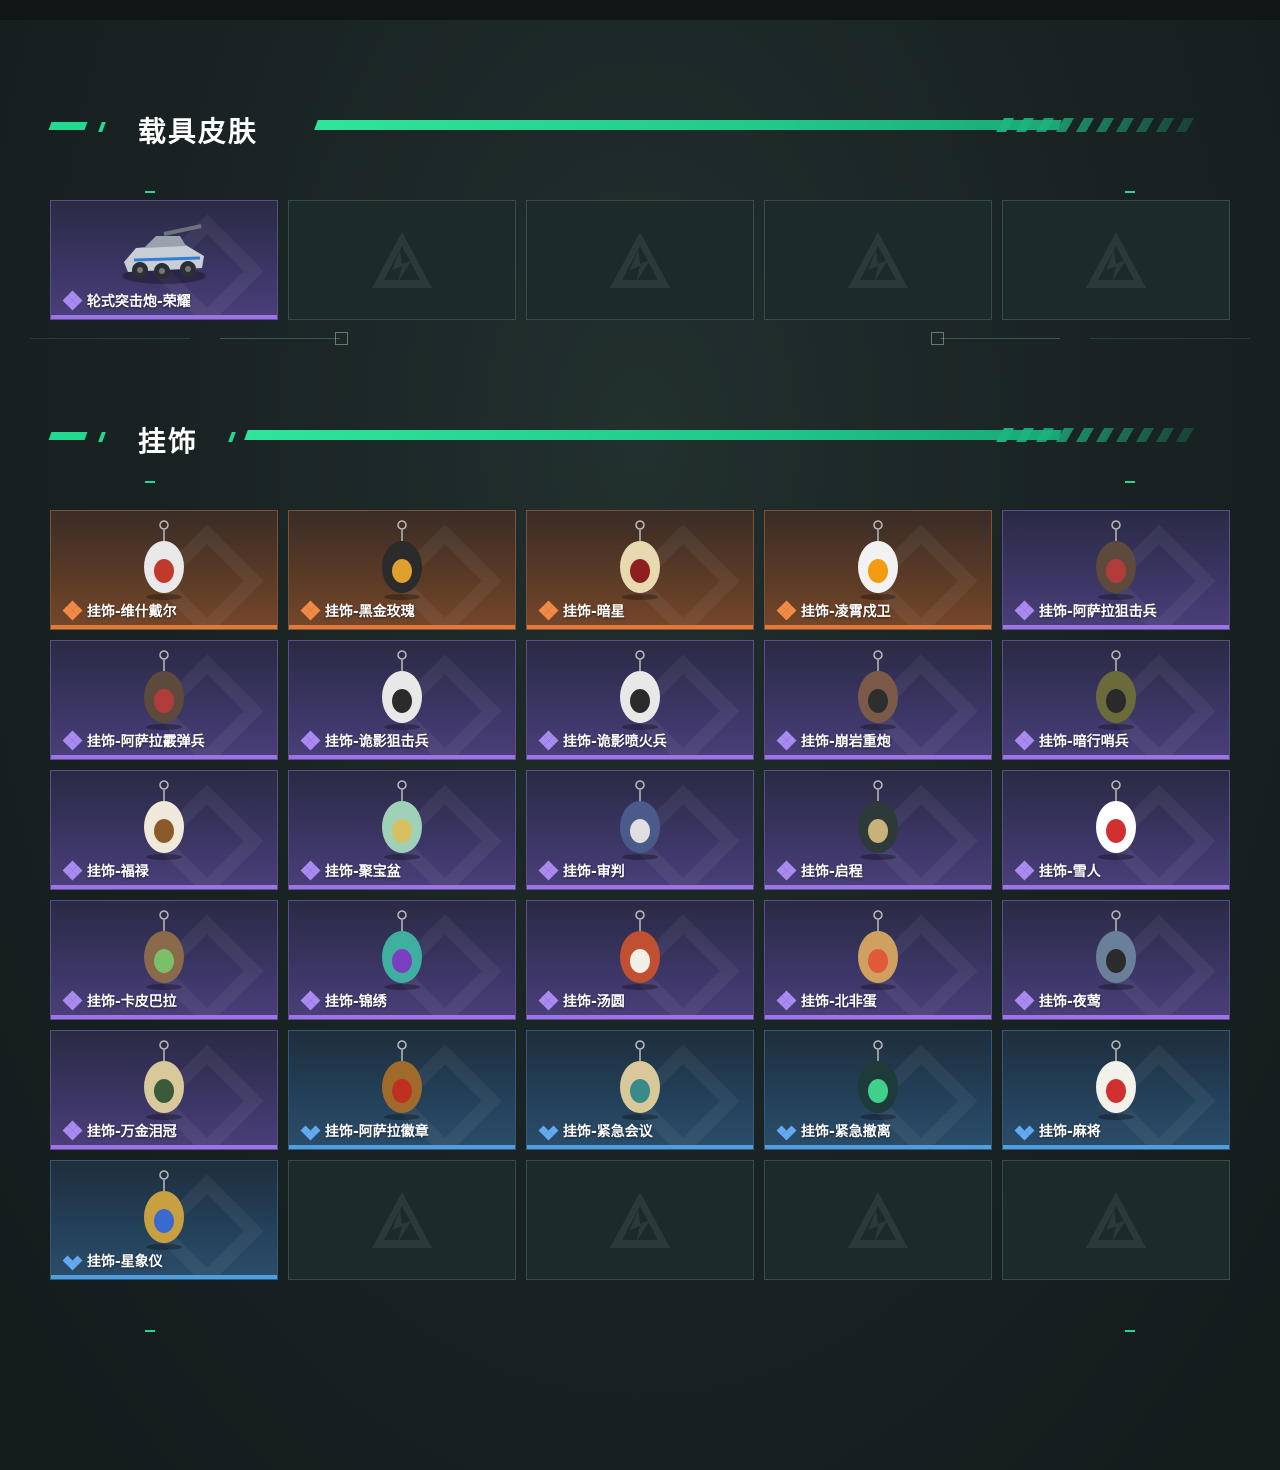 Image resolution: width=1280 pixels, height=1470 pixels. I want to click on item-label-row: 挂饰-万金泪冠, so click(119, 1130).